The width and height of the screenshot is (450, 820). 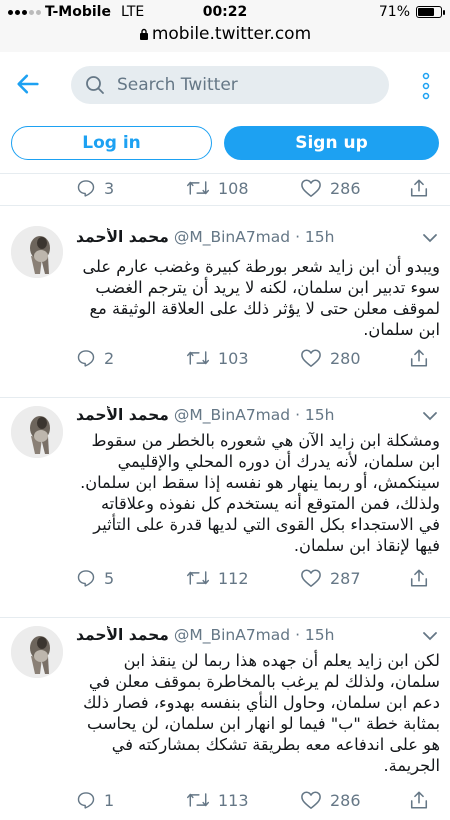 I want to click on retweet-button: 112, so click(x=217, y=578).